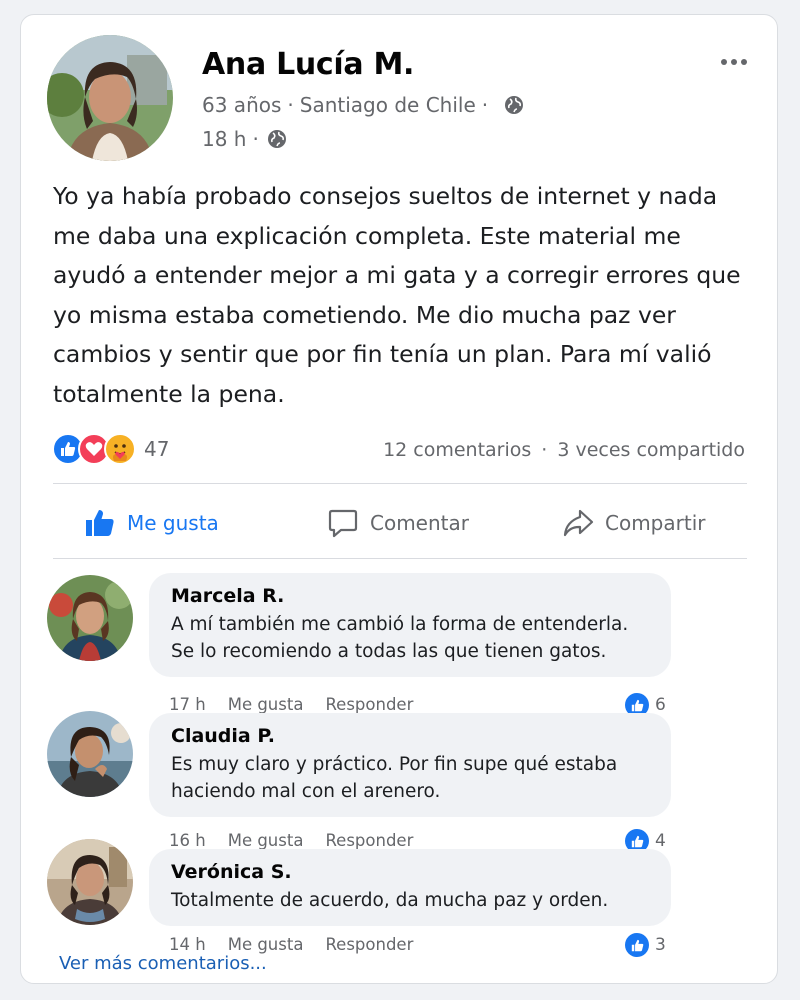 This screenshot has height=1000, width=800. What do you see at coordinates (110, 98) in the screenshot?
I see `author-avatar` at bounding box center [110, 98].